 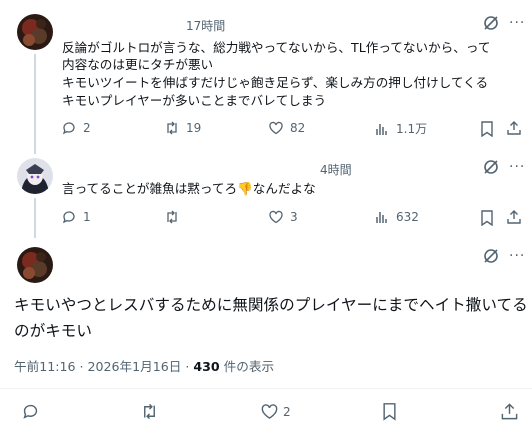 I want to click on reply-text-part: 言ってることが雑魚は黙ってろ, so click(x=150, y=188).